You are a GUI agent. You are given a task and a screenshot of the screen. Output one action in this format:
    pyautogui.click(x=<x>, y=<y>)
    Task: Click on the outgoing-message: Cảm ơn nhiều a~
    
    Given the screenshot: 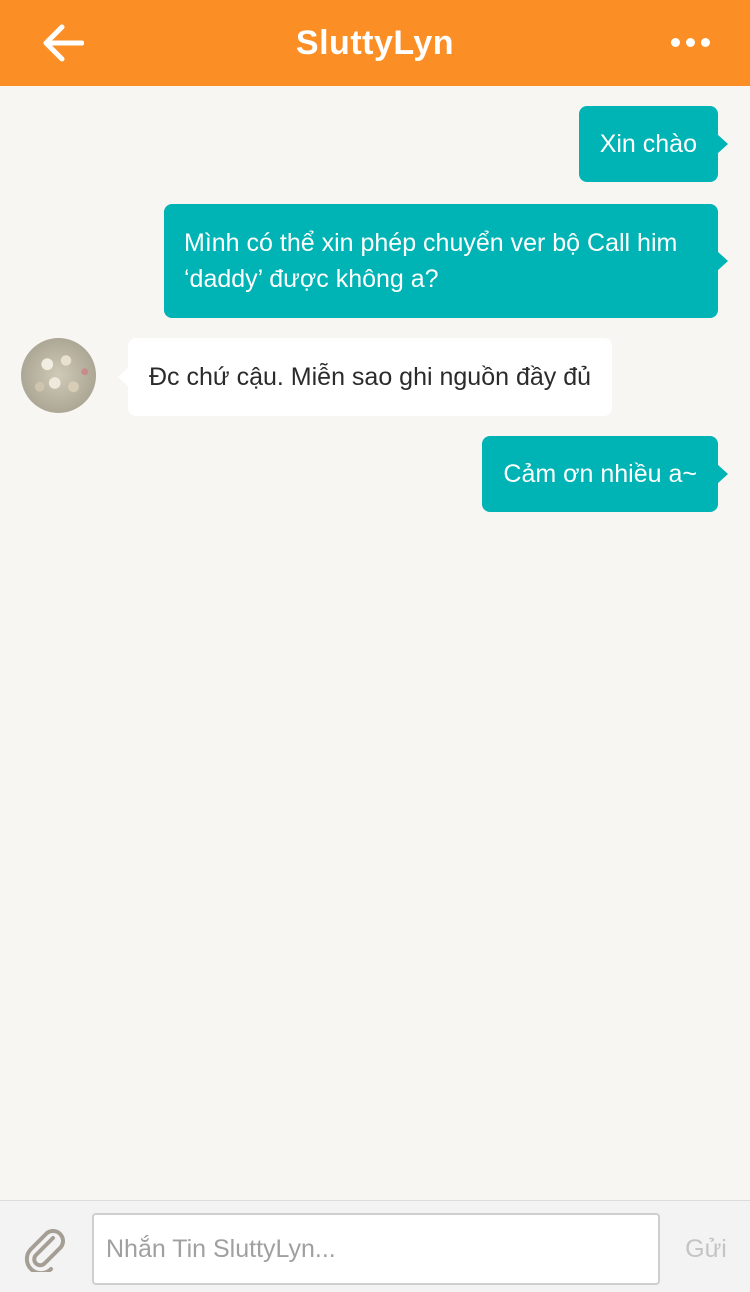 What is the action you would take?
    pyautogui.click(x=605, y=474)
    